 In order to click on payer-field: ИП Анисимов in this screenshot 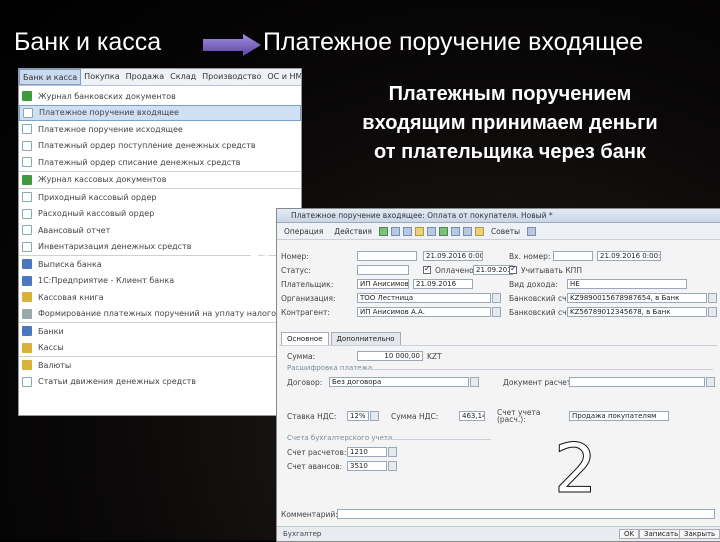, I will do `click(383, 284)`.